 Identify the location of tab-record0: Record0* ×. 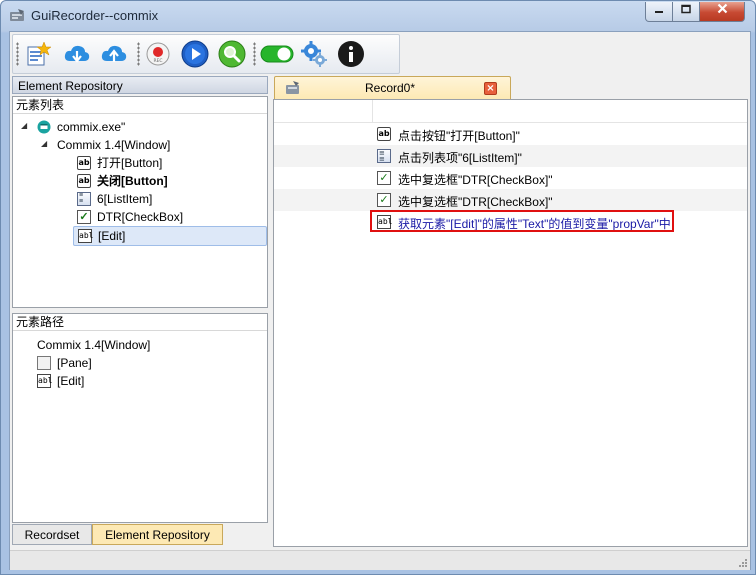
(392, 87).